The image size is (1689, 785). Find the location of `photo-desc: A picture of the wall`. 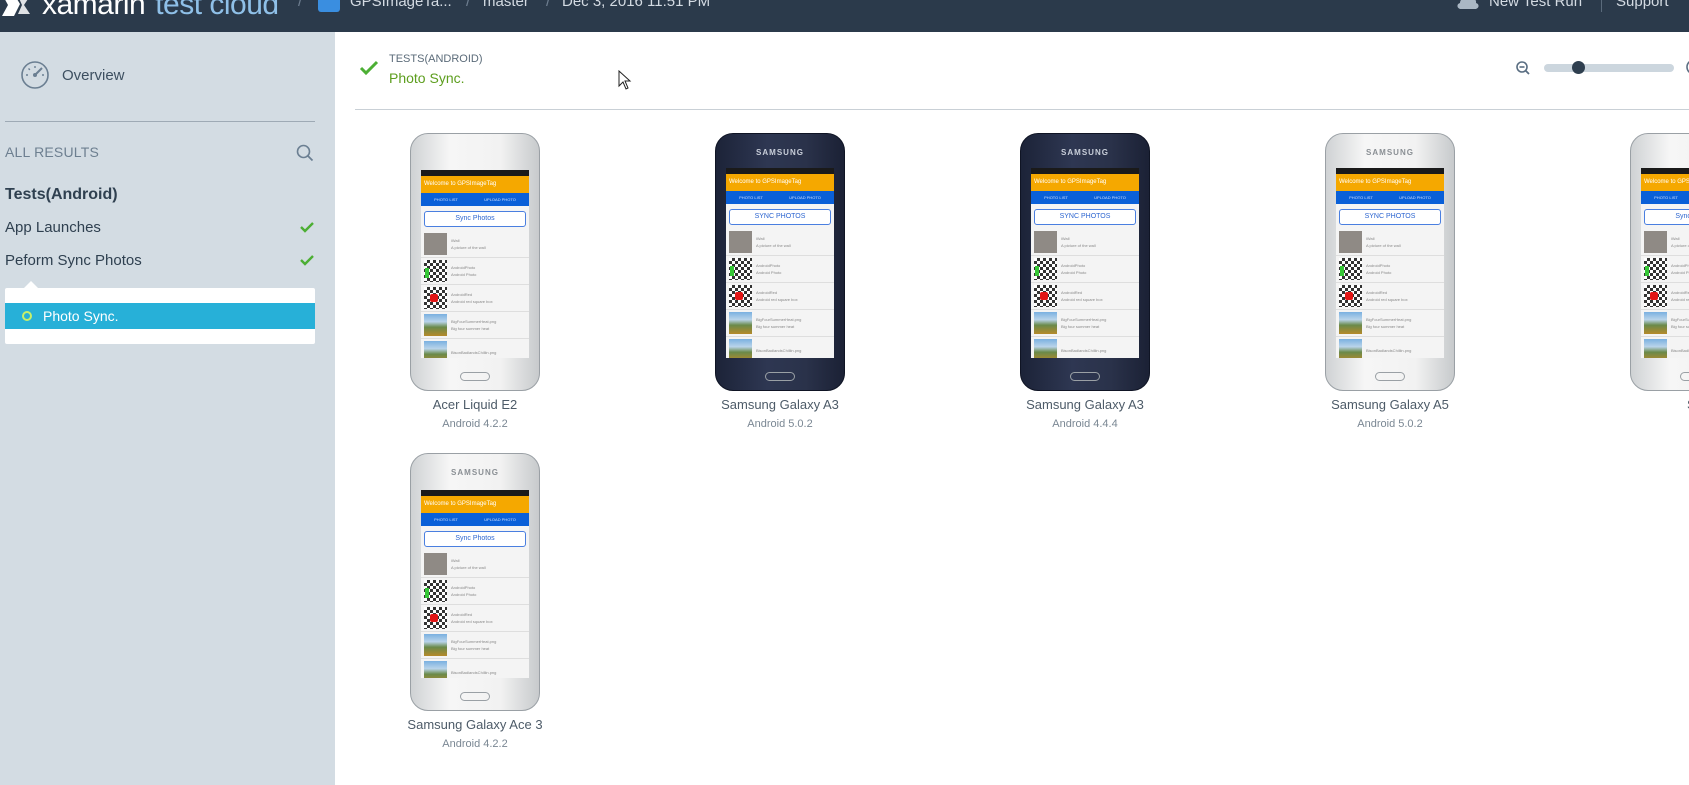

photo-desc: A picture of the wall is located at coordinates (773, 245).